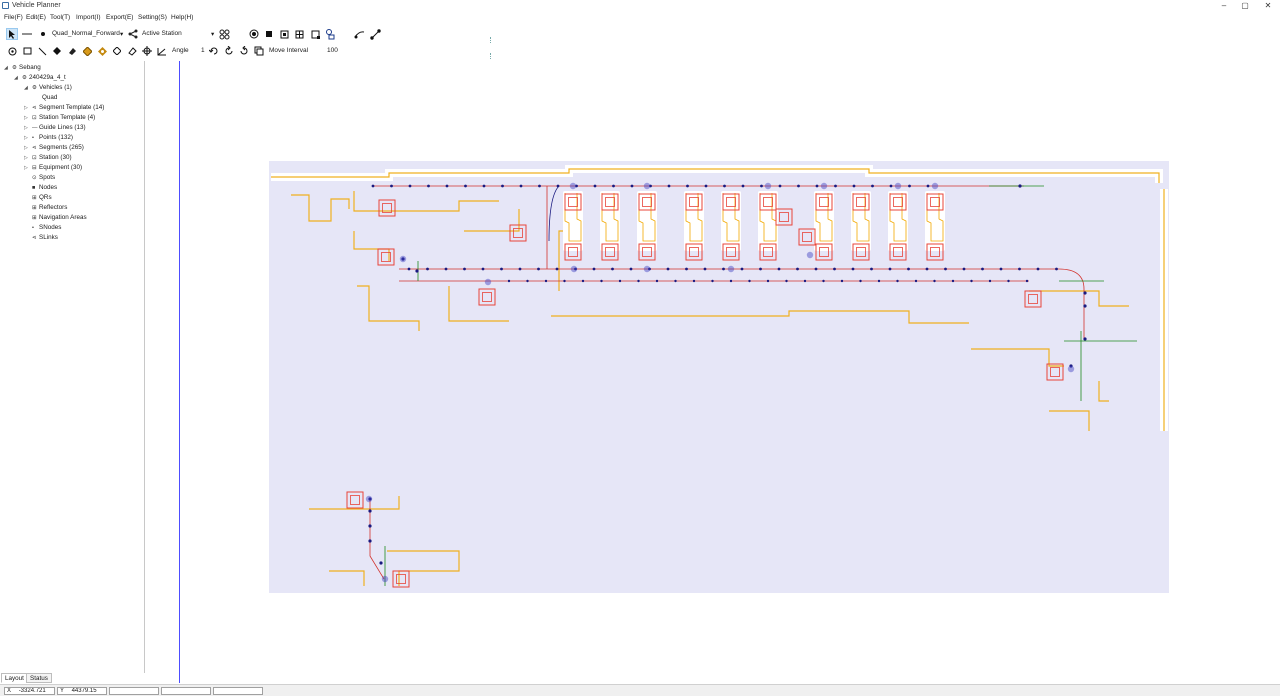 This screenshot has width=1280, height=696. I want to click on x-label: X, so click(9, 691).